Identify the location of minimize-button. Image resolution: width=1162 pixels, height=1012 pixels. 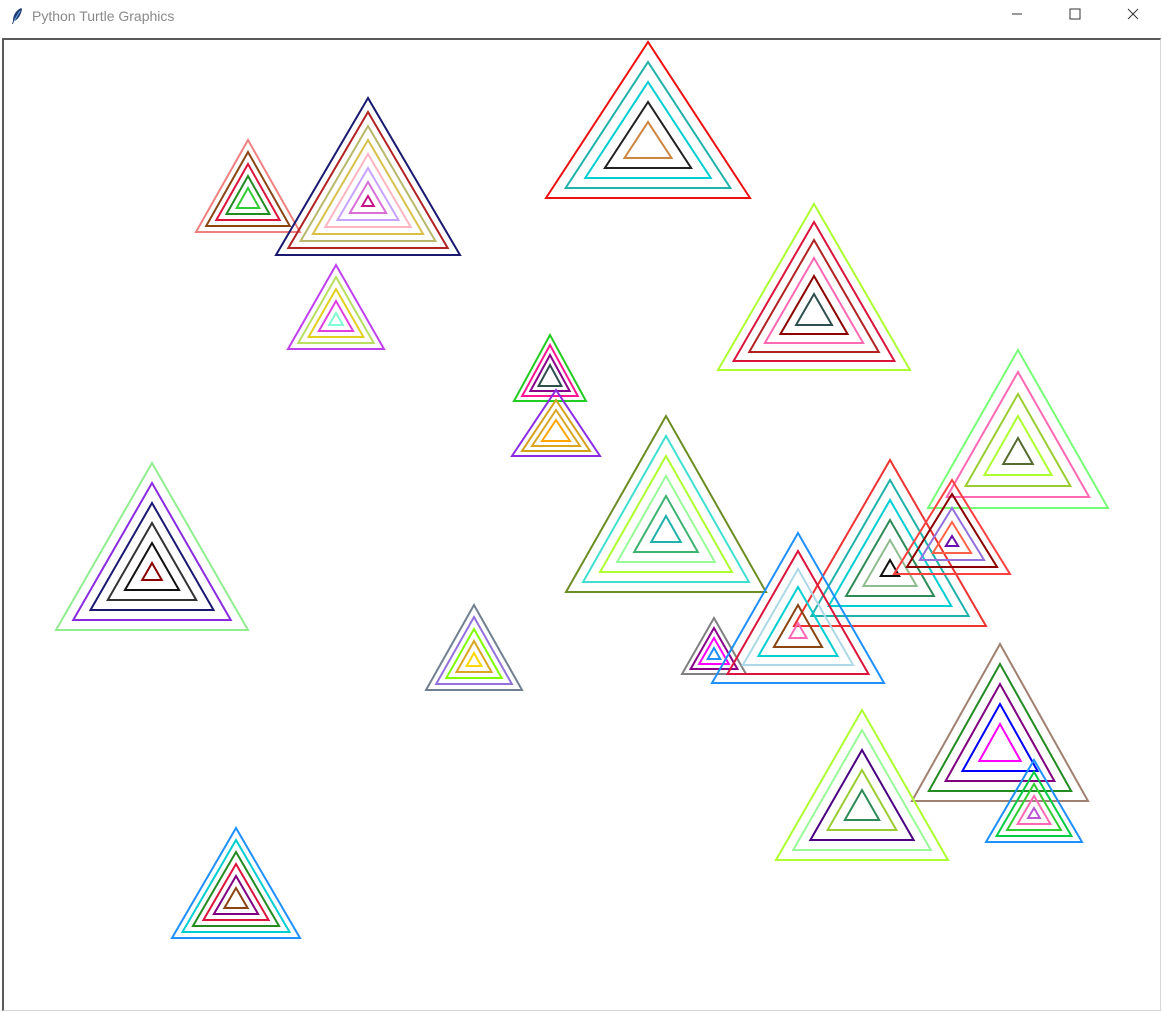
(1017, 16).